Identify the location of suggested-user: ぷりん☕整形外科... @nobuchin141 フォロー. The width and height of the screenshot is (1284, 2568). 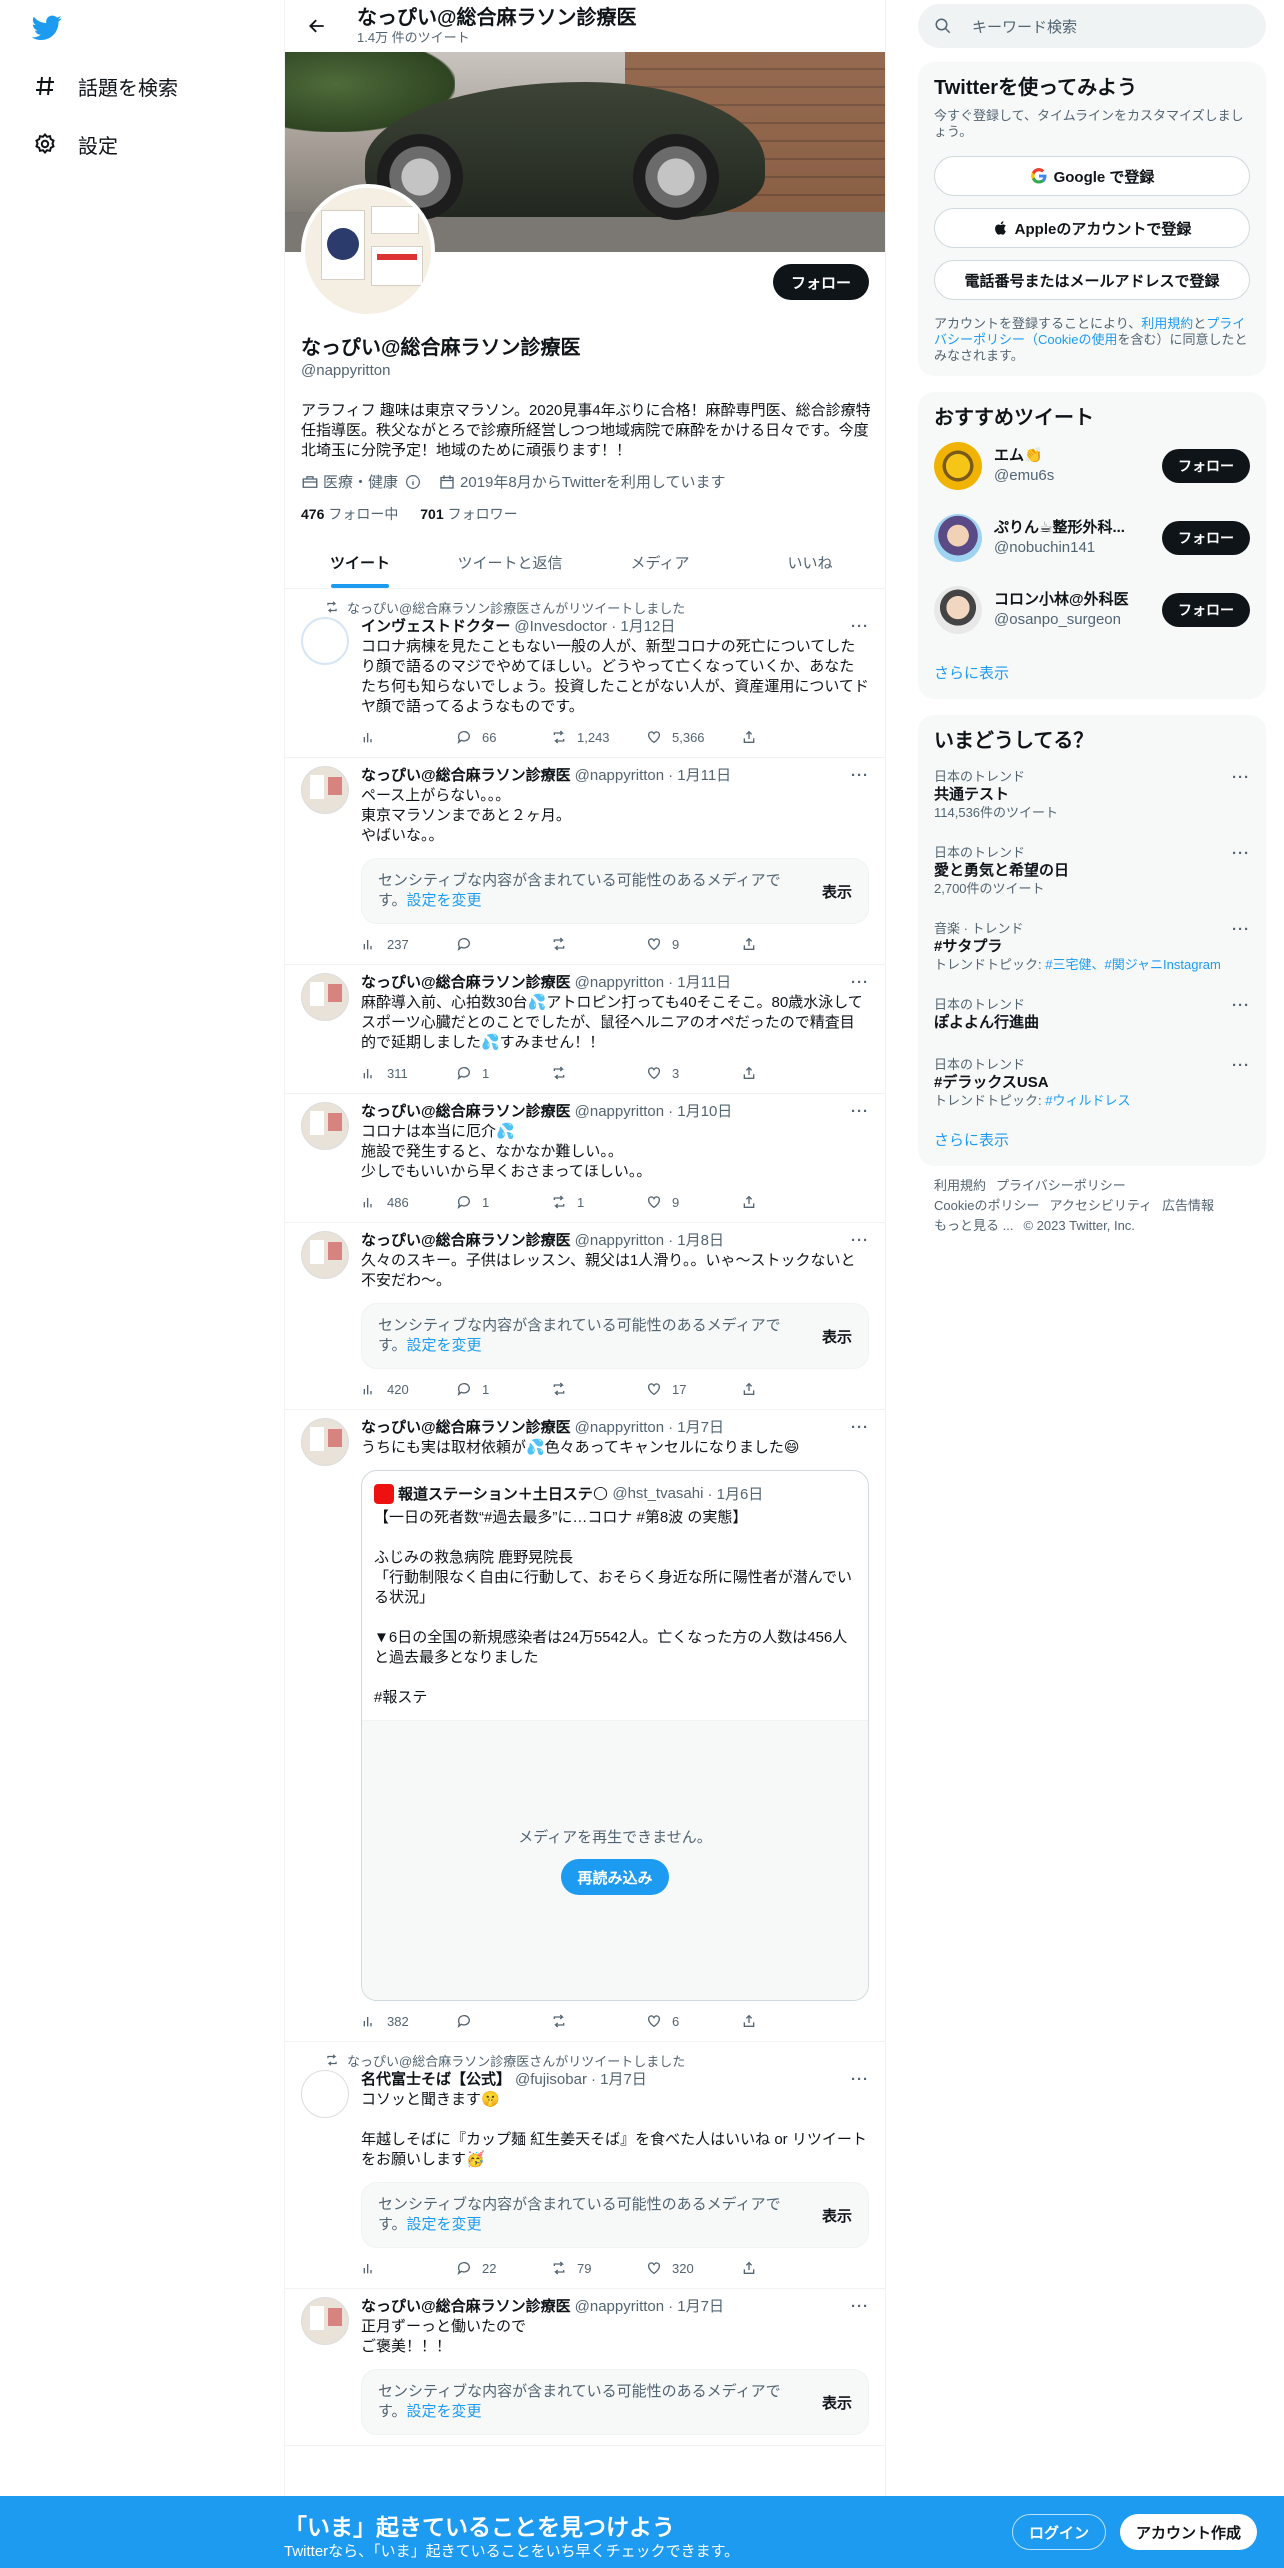
(1092, 538).